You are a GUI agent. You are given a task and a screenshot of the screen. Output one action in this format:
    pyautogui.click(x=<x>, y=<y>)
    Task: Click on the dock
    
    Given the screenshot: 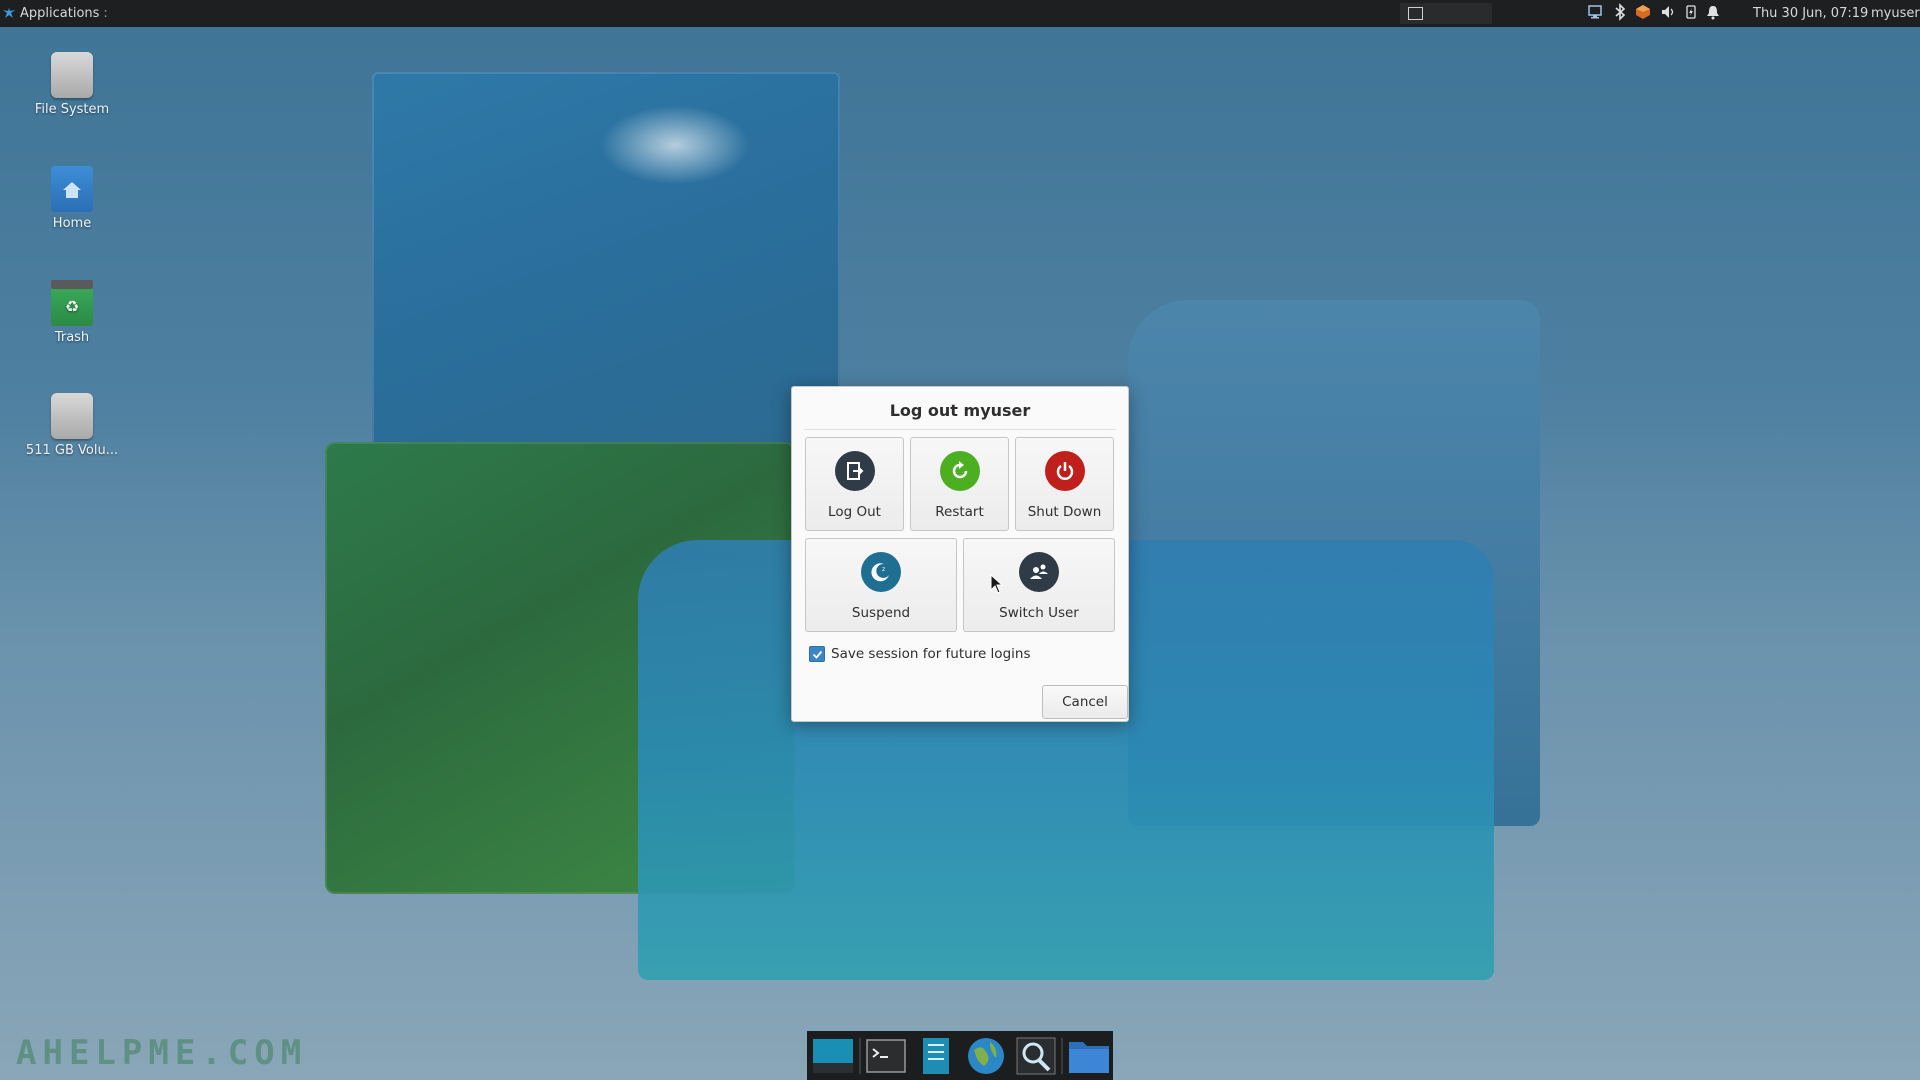 What is the action you would take?
    pyautogui.click(x=960, y=1055)
    